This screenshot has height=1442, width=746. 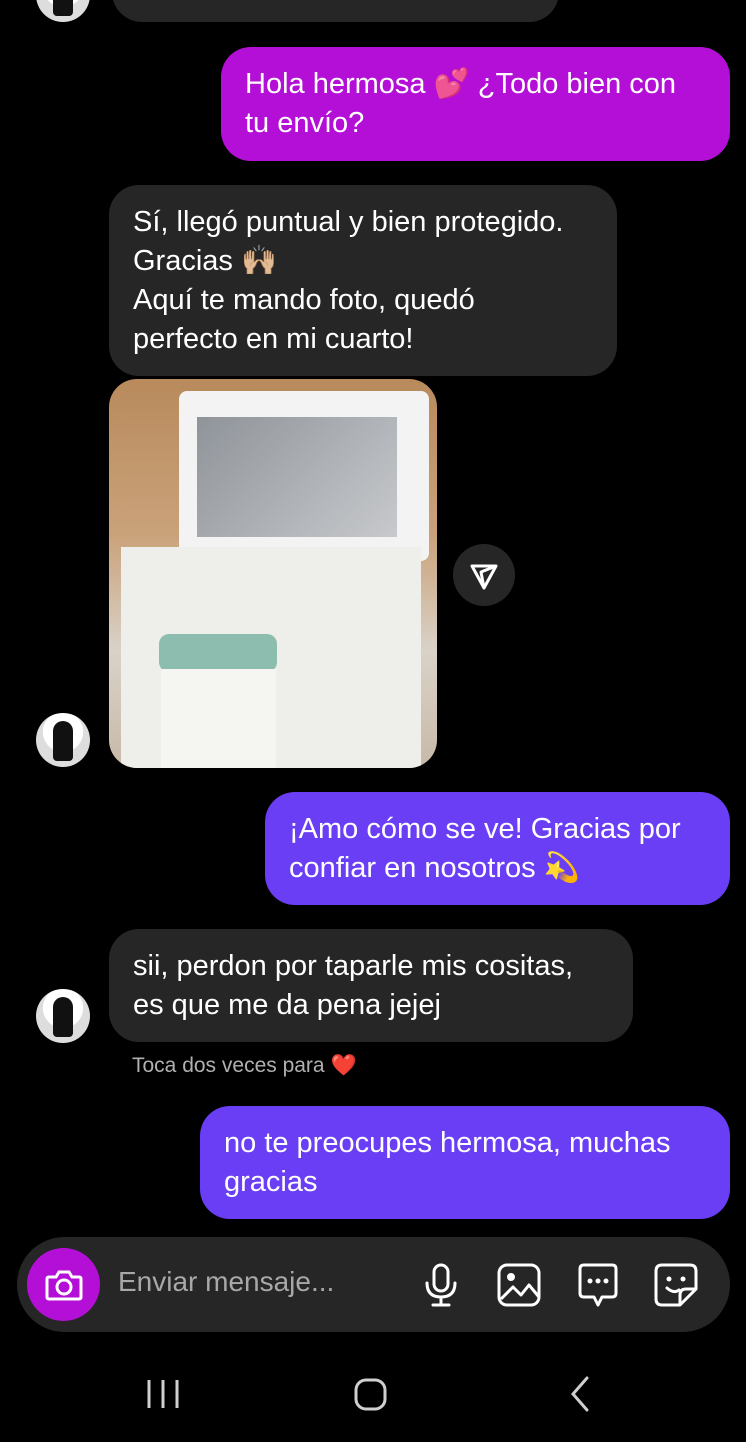 I want to click on share-button, so click(x=484, y=575).